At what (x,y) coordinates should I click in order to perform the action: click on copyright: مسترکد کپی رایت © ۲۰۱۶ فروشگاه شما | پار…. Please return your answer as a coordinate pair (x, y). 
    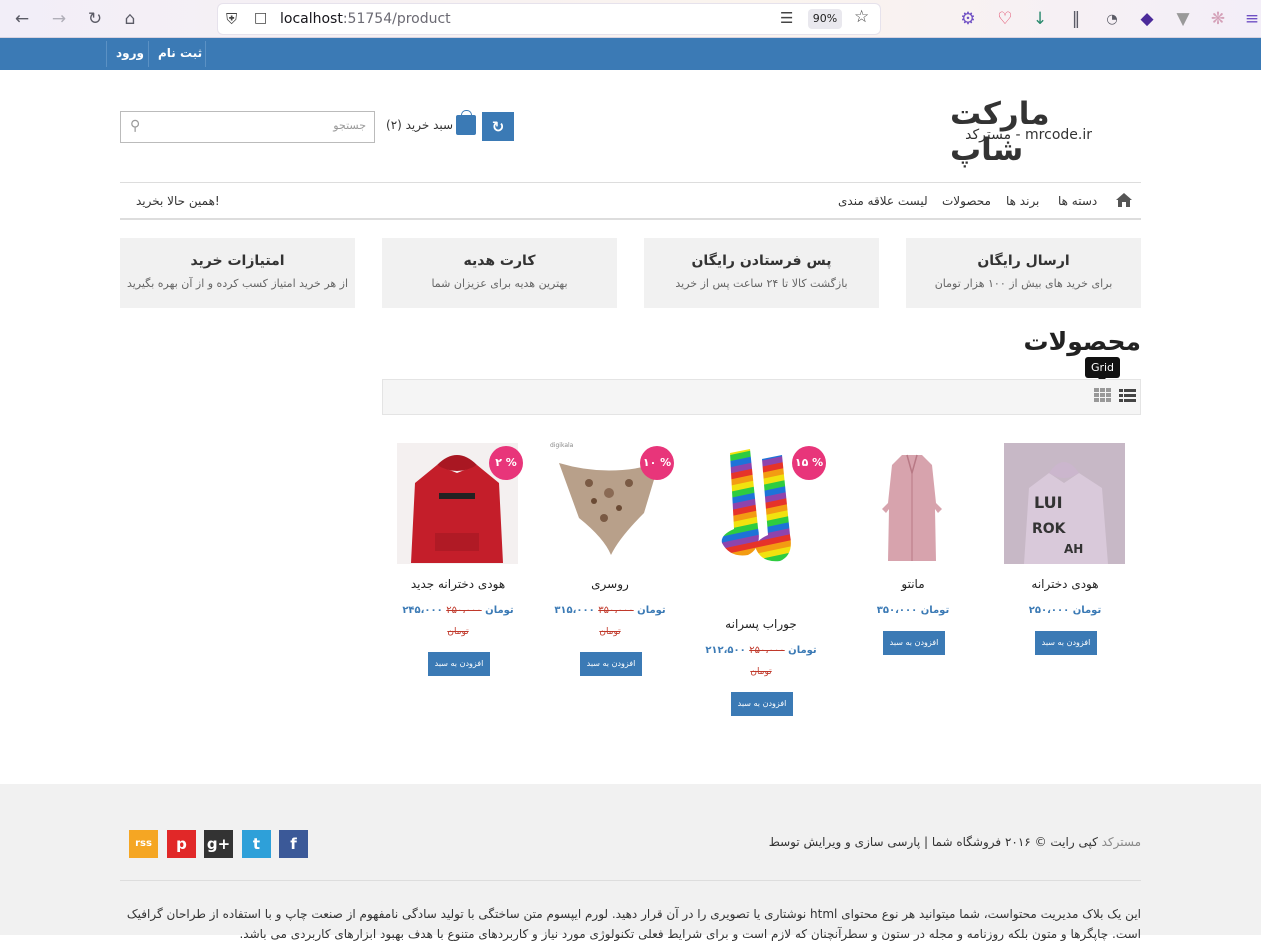
    Looking at the image, I should click on (955, 842).